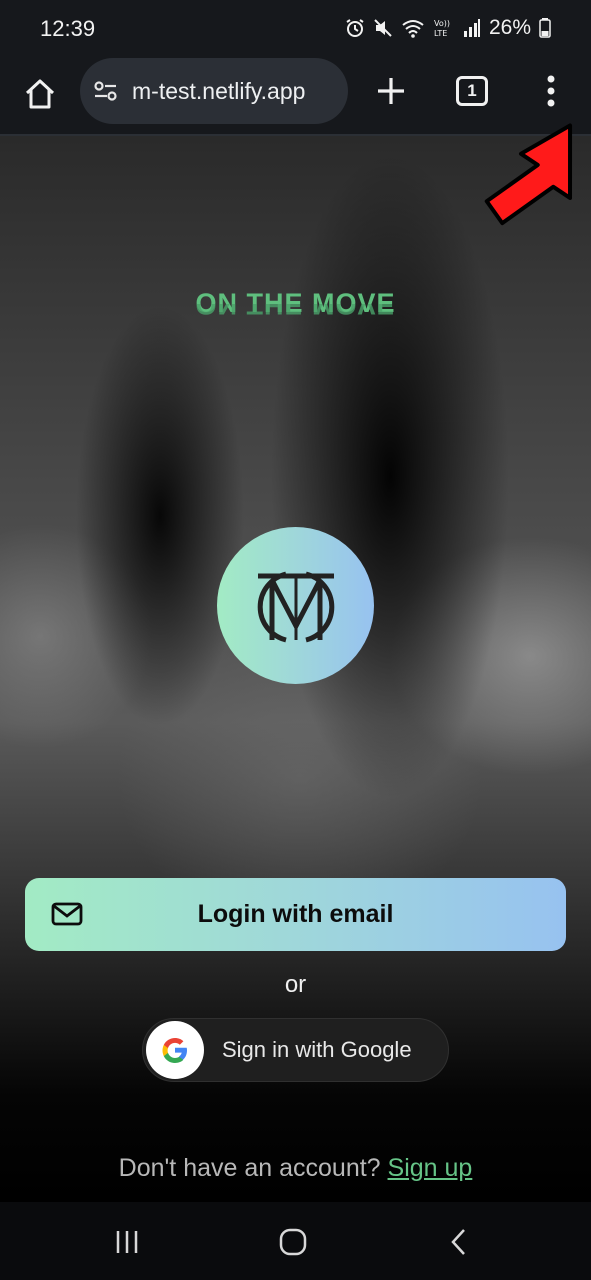 The width and height of the screenshot is (591, 1280). I want to click on recent-apps-icon, so click(127, 1242).